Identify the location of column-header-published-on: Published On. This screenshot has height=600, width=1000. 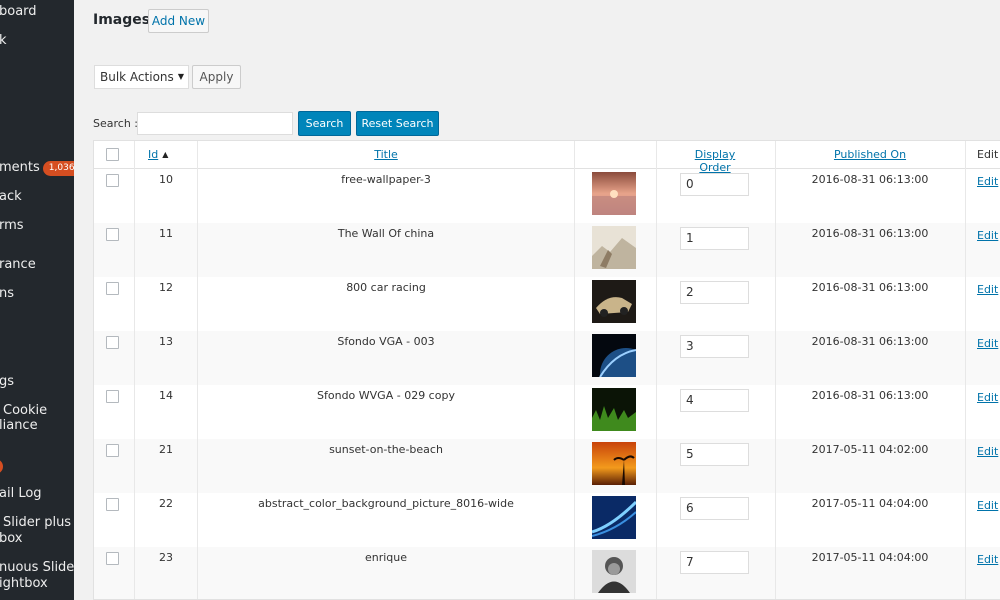
(870, 154).